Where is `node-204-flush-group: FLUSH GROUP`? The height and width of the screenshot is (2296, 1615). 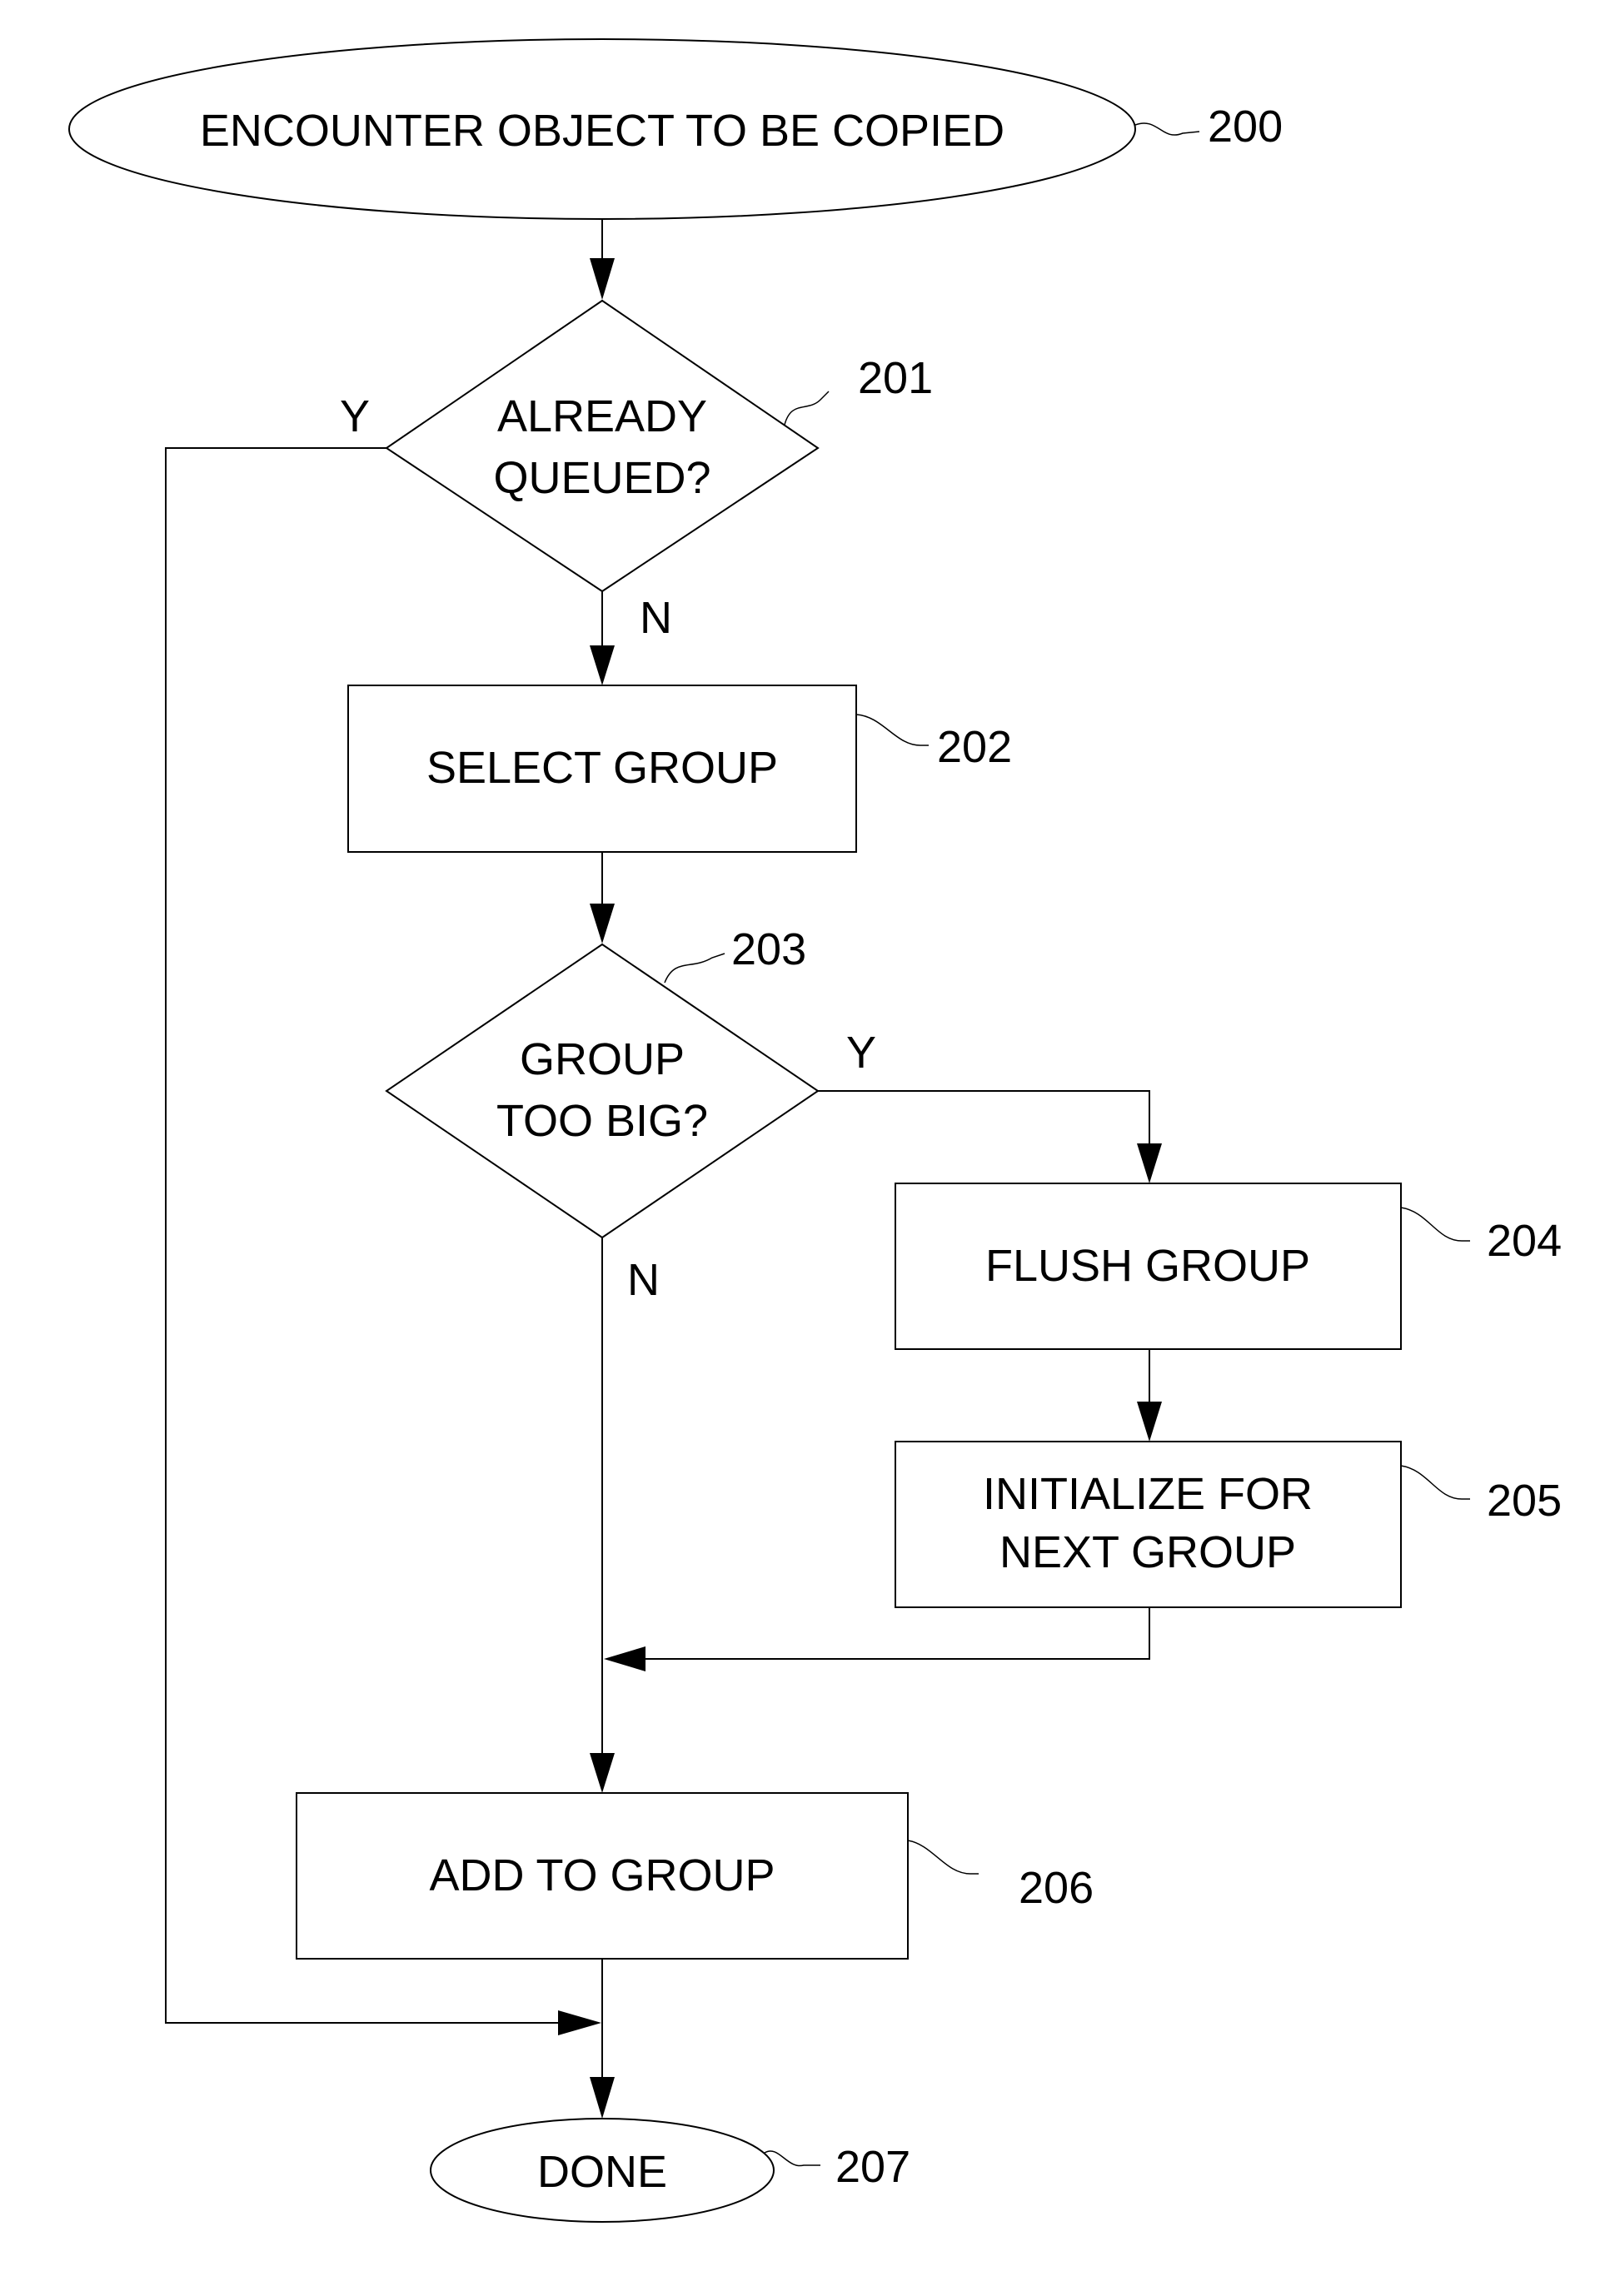
node-204-flush-group: FLUSH GROUP is located at coordinates (1148, 1267).